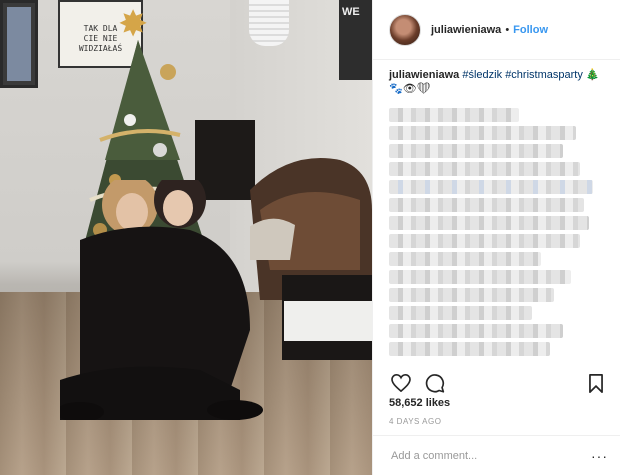 This screenshot has width=620, height=475. I want to click on action-bar, so click(496, 383).